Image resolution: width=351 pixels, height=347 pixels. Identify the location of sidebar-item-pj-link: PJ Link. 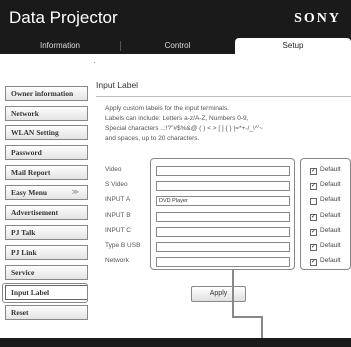
(46, 252).